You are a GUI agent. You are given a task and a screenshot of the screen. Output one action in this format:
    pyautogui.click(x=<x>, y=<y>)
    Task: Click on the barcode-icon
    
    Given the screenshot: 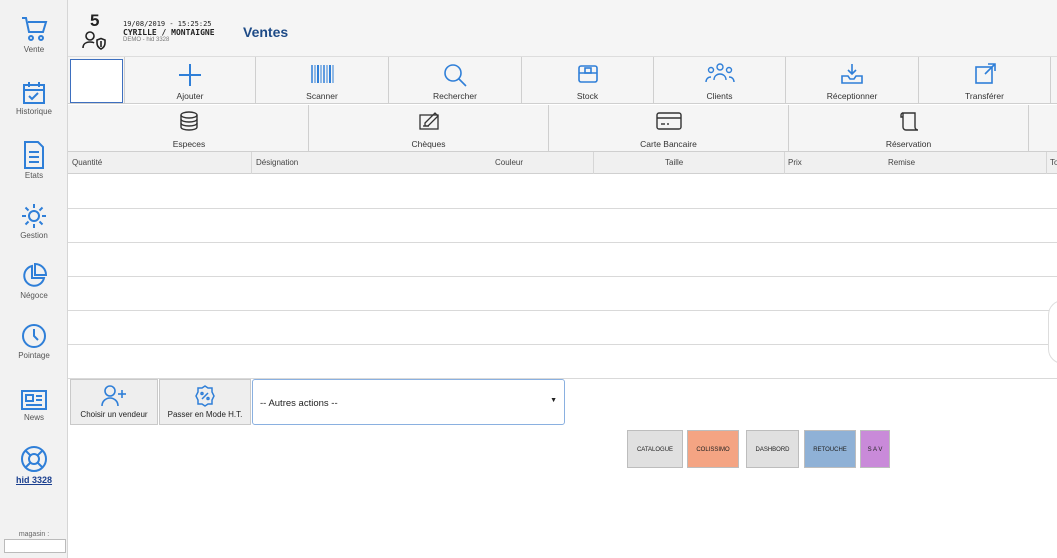 What is the action you would take?
    pyautogui.click(x=322, y=74)
    